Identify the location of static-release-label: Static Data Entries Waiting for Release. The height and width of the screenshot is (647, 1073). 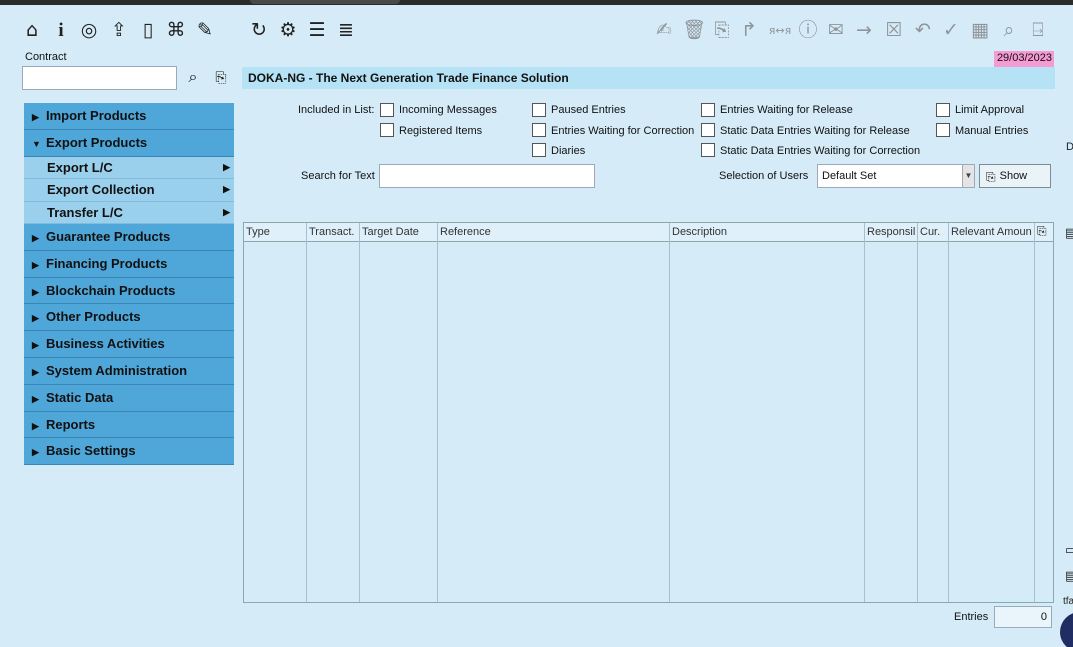
(815, 131).